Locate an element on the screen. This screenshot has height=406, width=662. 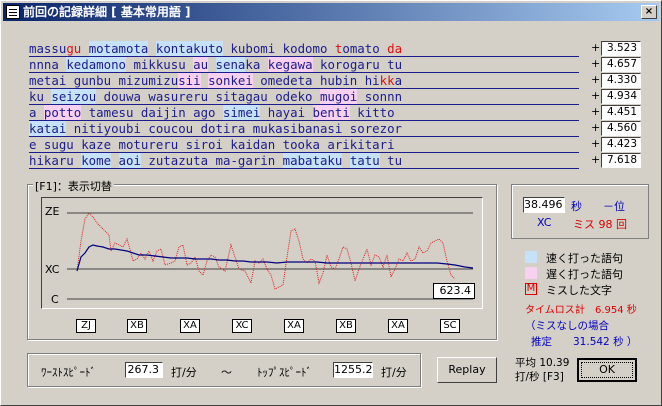
typed-text: omato is located at coordinates (365, 48).